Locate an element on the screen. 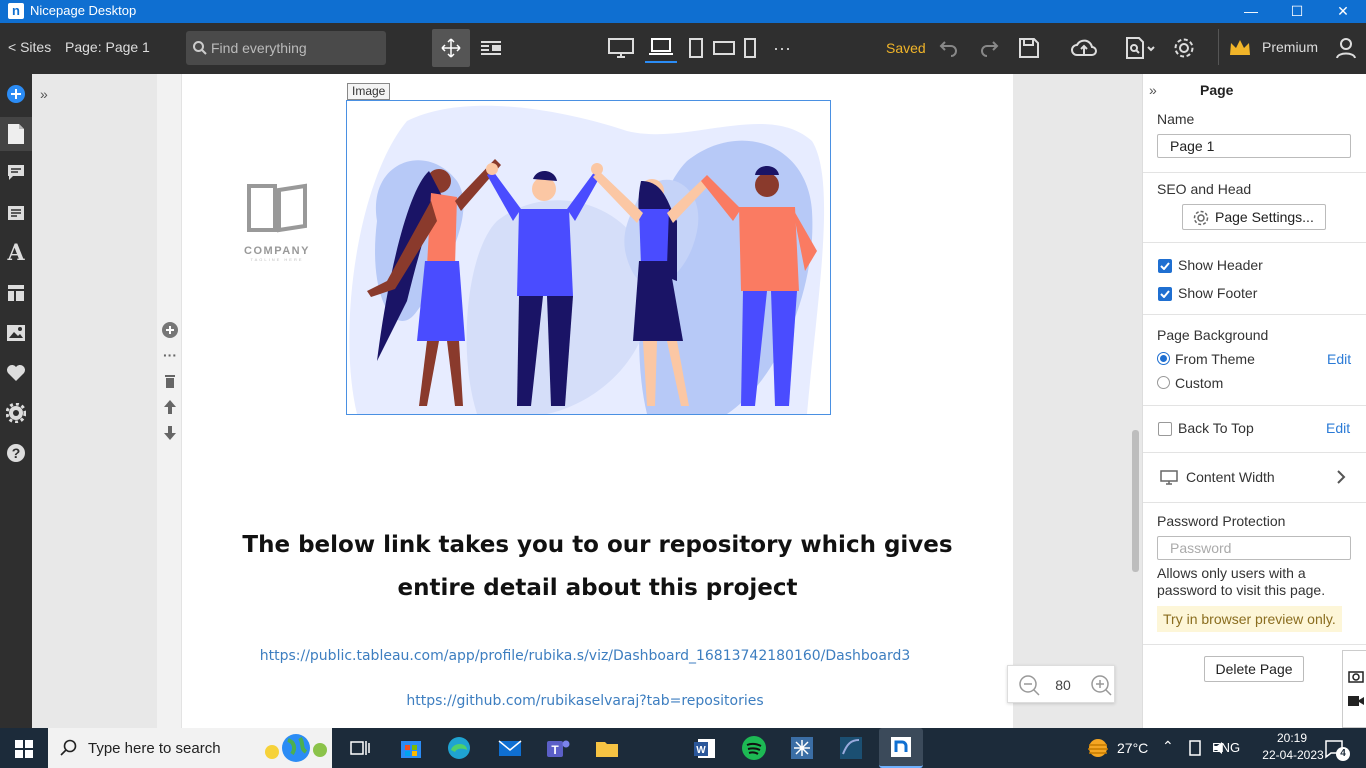 This screenshot has width=1366, height=768. taskbar-search-text: Type here to search is located at coordinates (154, 748).